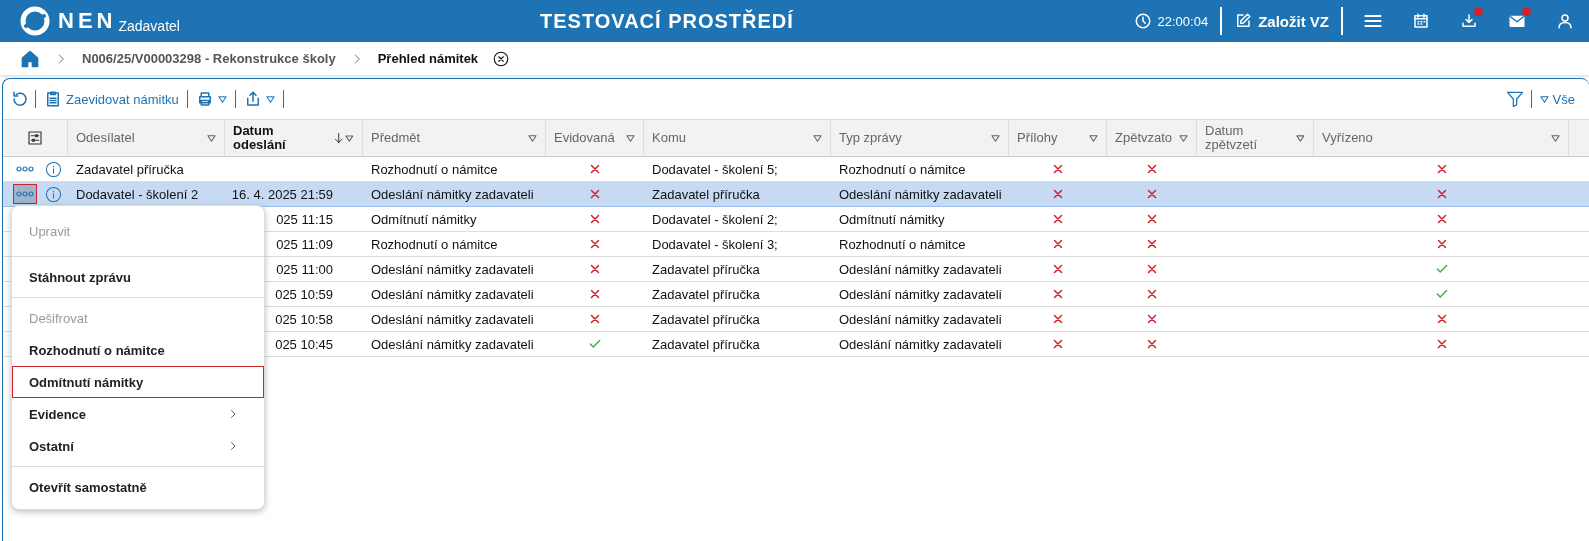  What do you see at coordinates (667, 21) in the screenshot?
I see `environment-title: TESTOVACÍ PROSTŘEDÍ` at bounding box center [667, 21].